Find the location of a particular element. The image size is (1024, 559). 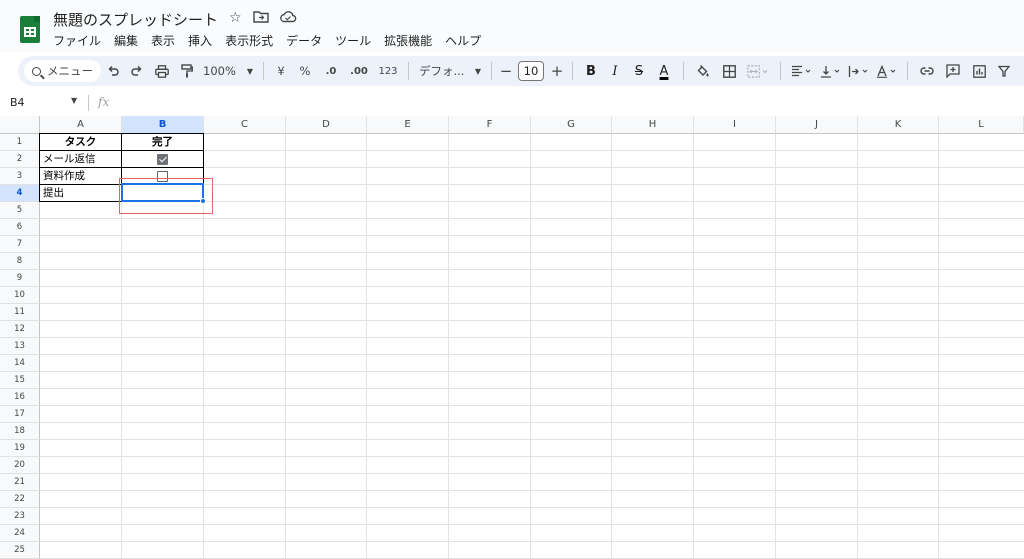

cell-a3-task-name: 資料作成 is located at coordinates (80, 176).